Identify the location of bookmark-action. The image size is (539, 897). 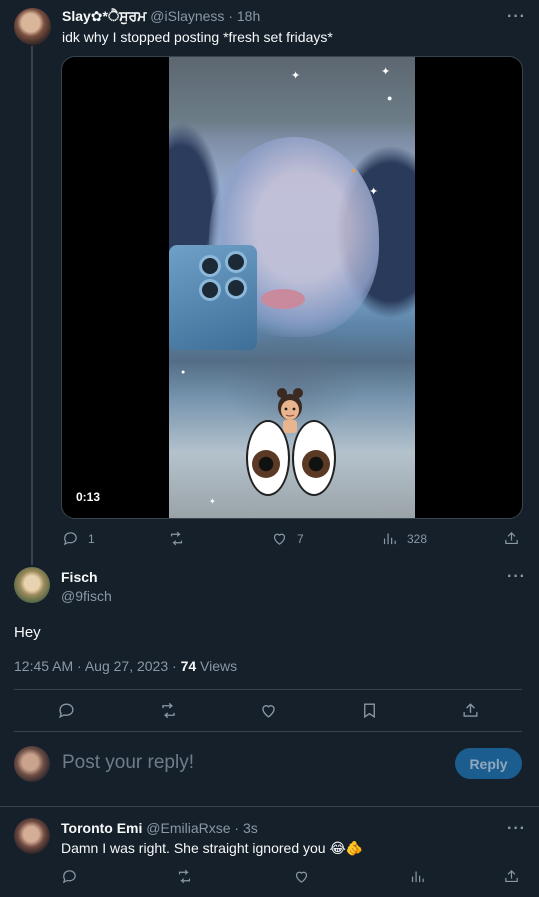
(369, 710).